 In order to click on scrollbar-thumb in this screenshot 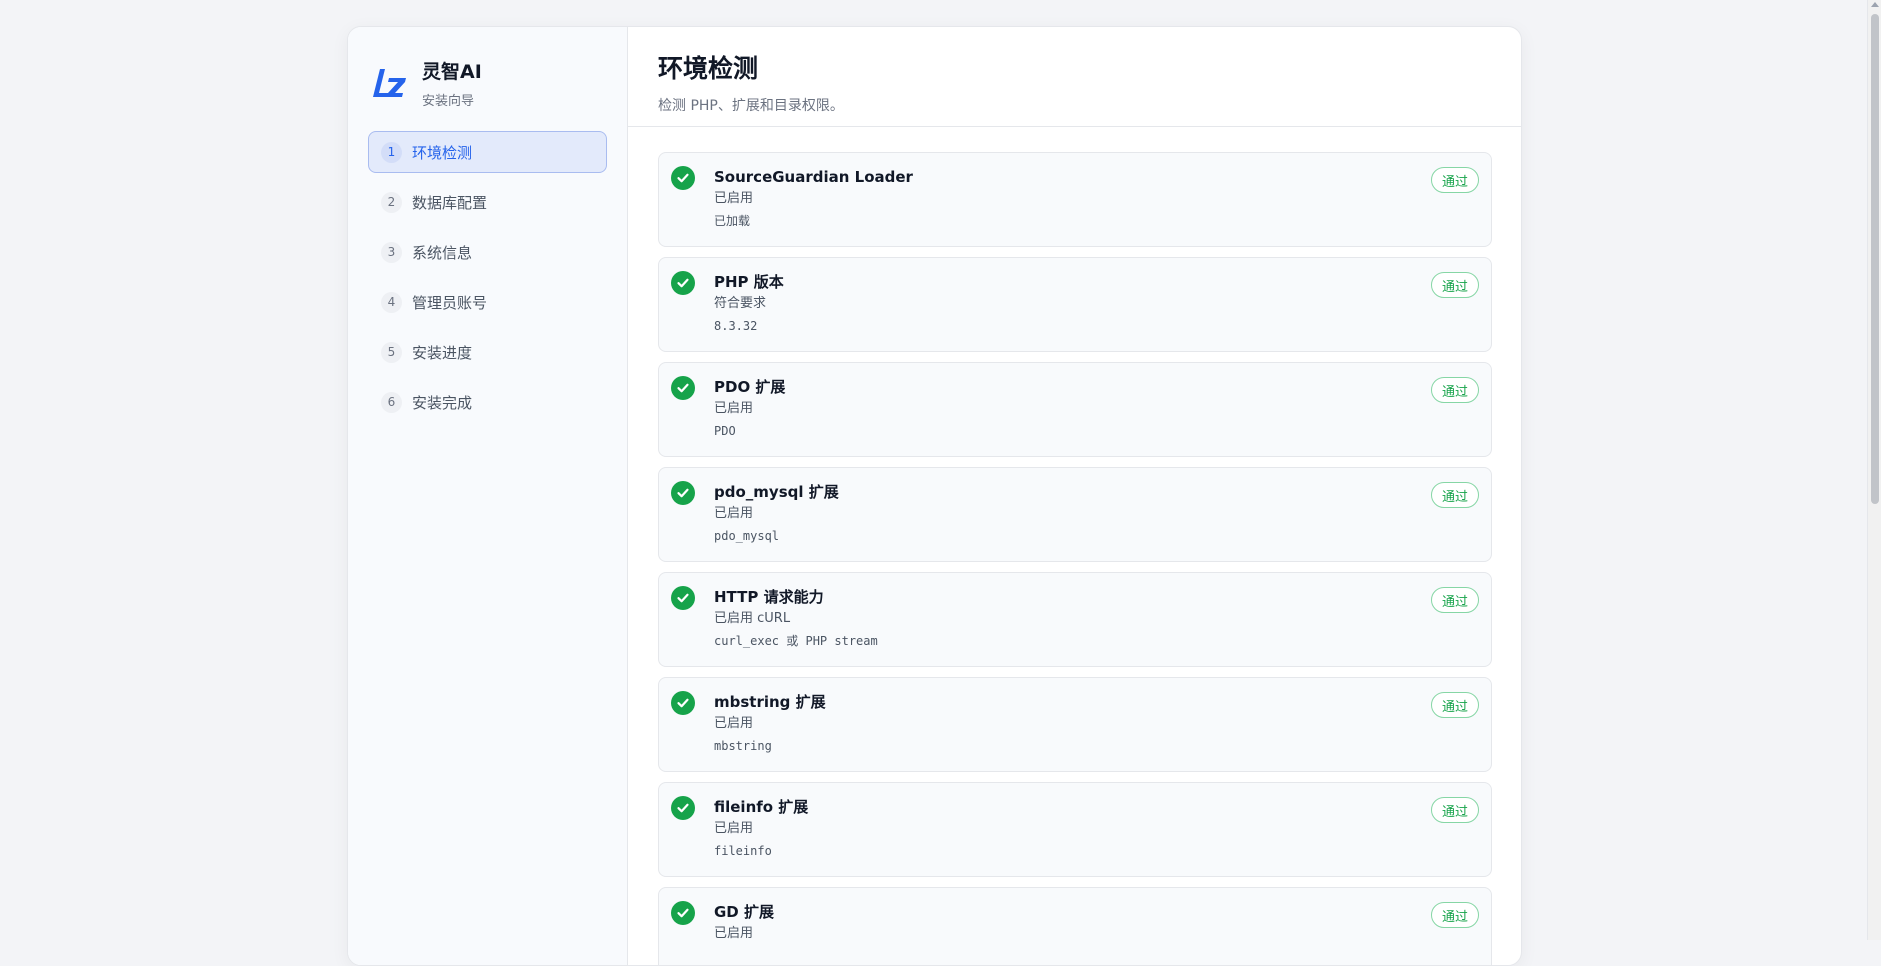, I will do `click(1875, 259)`.